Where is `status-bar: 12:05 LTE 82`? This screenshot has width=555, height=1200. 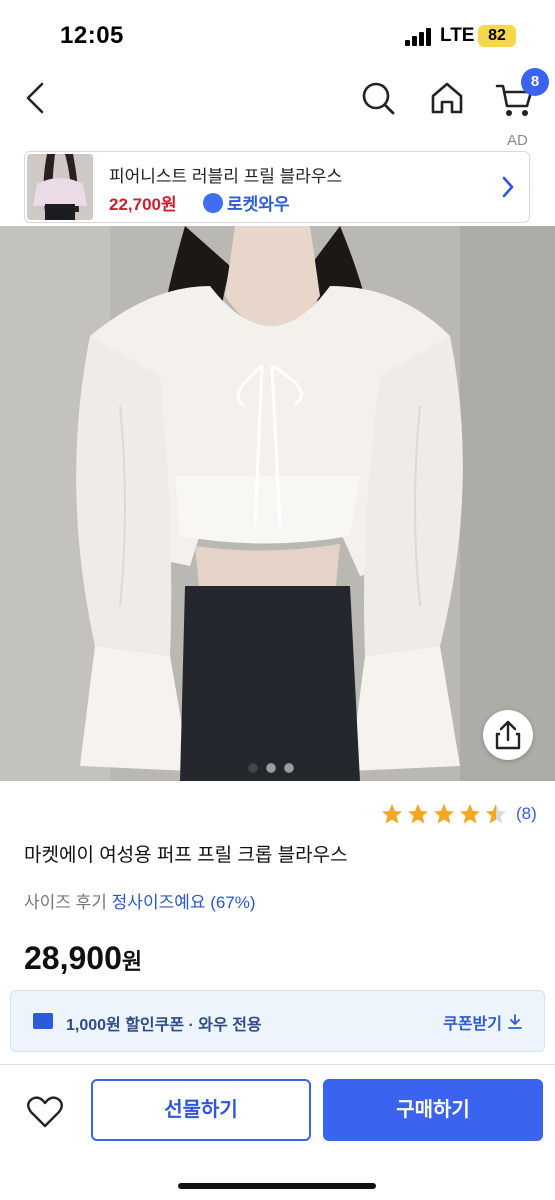
status-bar: 12:05 LTE 82 is located at coordinates (277, 34).